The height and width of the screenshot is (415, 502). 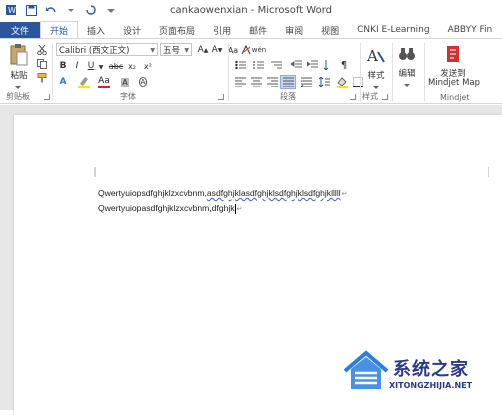 I want to click on tab-design: 设计, so click(x=132, y=30).